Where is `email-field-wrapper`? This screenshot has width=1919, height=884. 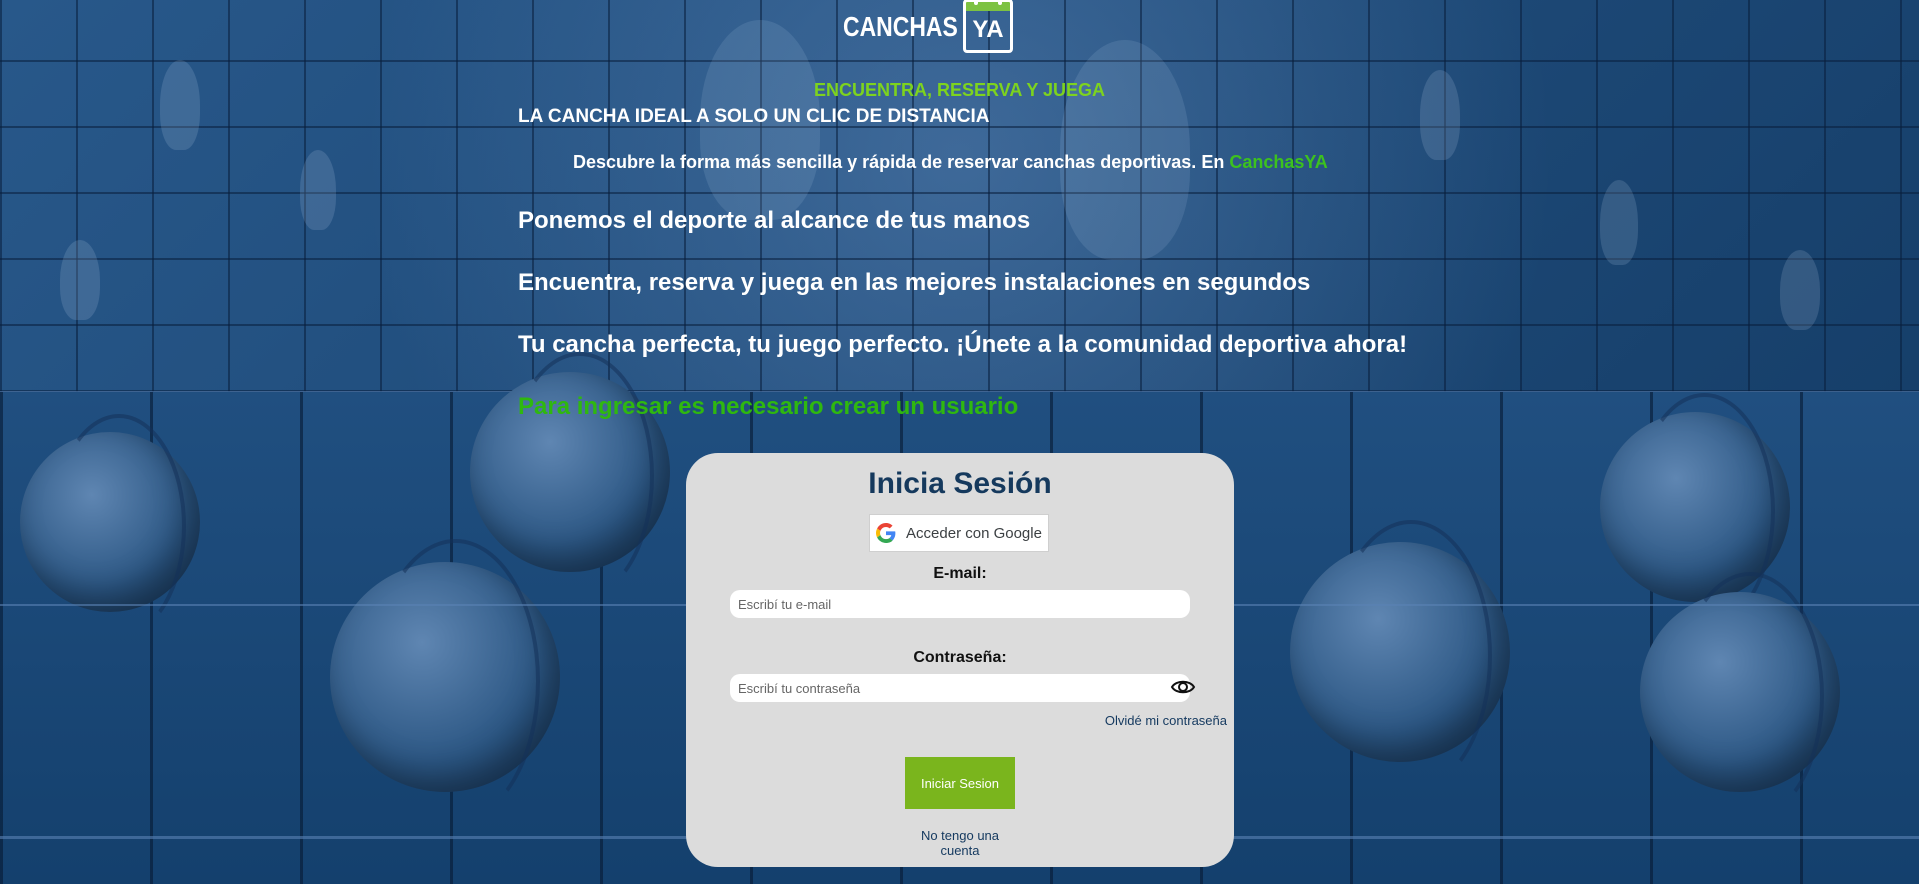 email-field-wrapper is located at coordinates (960, 604).